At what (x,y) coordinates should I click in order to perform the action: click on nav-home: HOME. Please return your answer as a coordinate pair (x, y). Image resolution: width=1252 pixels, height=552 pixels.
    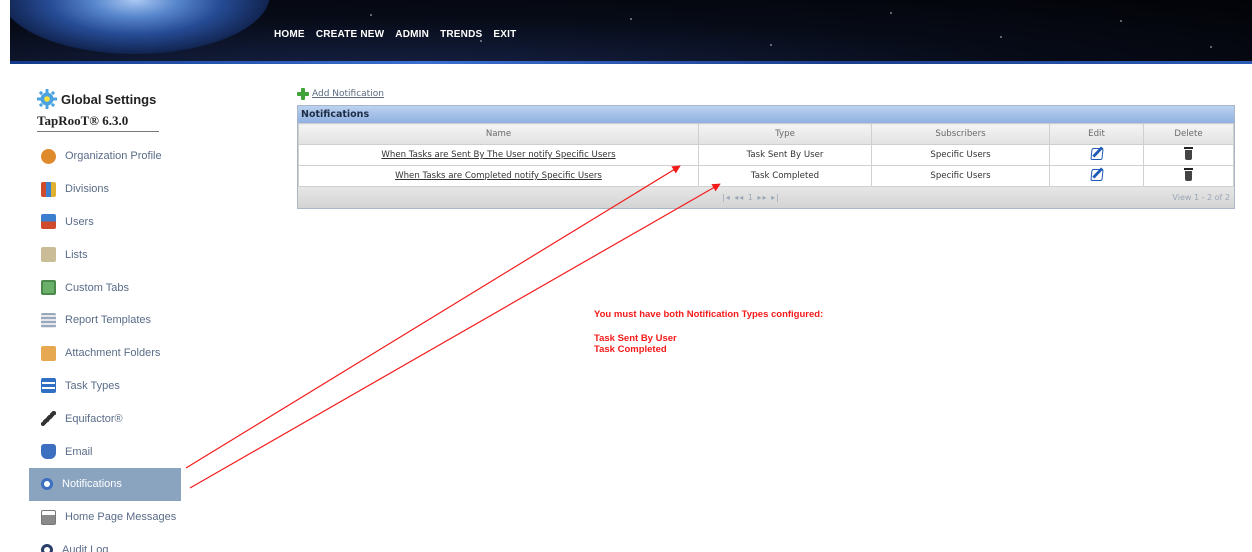
    Looking at the image, I should click on (289, 34).